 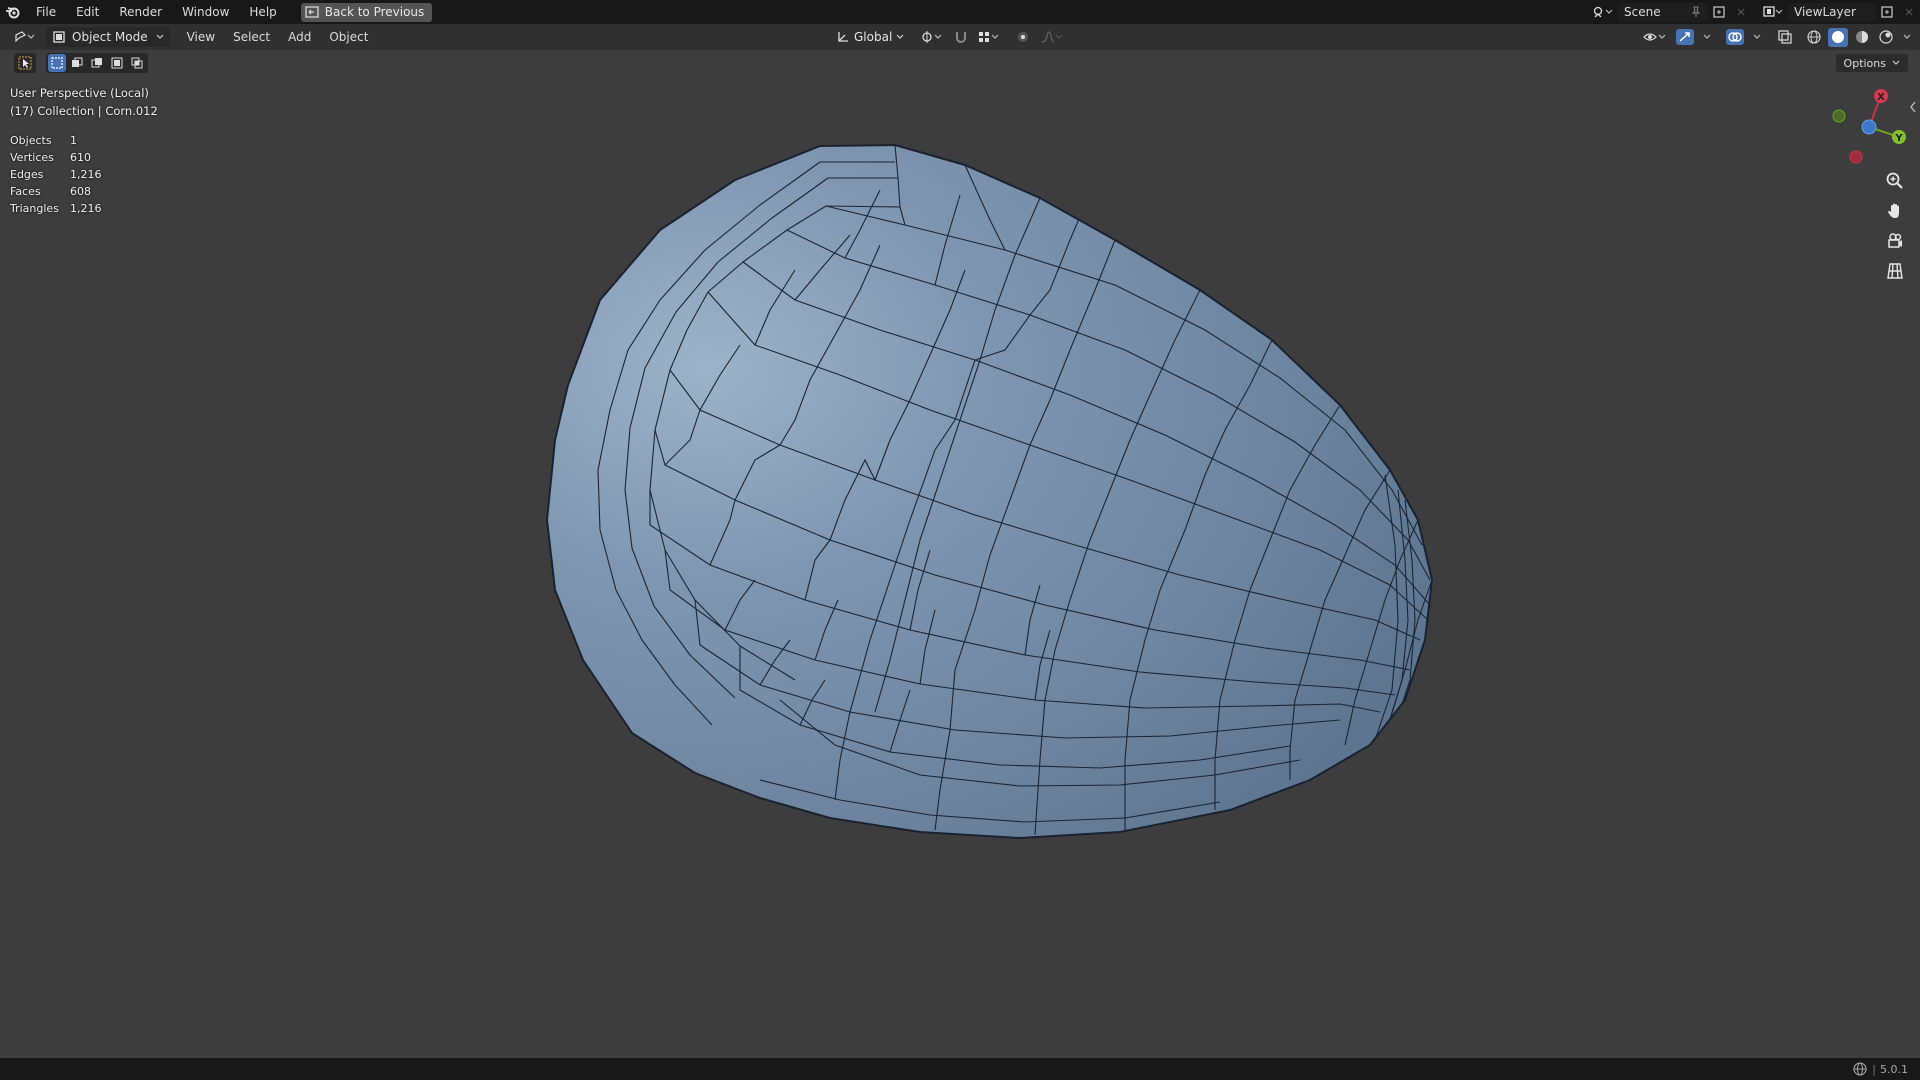 What do you see at coordinates (1895, 226) in the screenshot?
I see `viewport-nav-buttons` at bounding box center [1895, 226].